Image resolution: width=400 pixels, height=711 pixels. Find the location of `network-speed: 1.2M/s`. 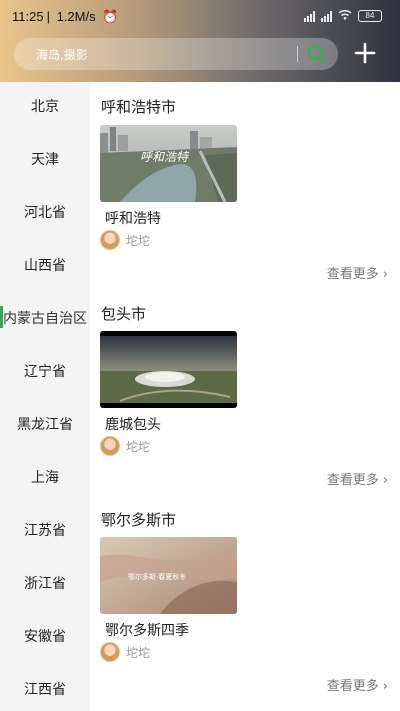

network-speed: 1.2M/s is located at coordinates (76, 16).